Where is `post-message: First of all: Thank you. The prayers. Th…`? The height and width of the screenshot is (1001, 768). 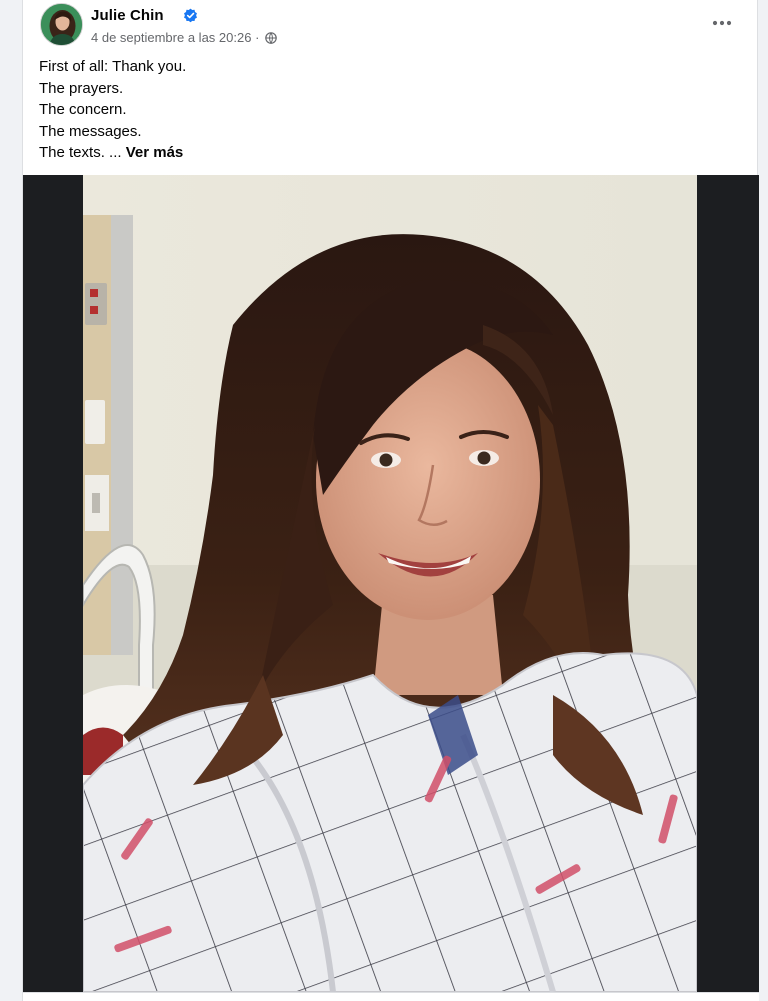 post-message: First of all: Thank you. The prayers. Th… is located at coordinates (390, 110).